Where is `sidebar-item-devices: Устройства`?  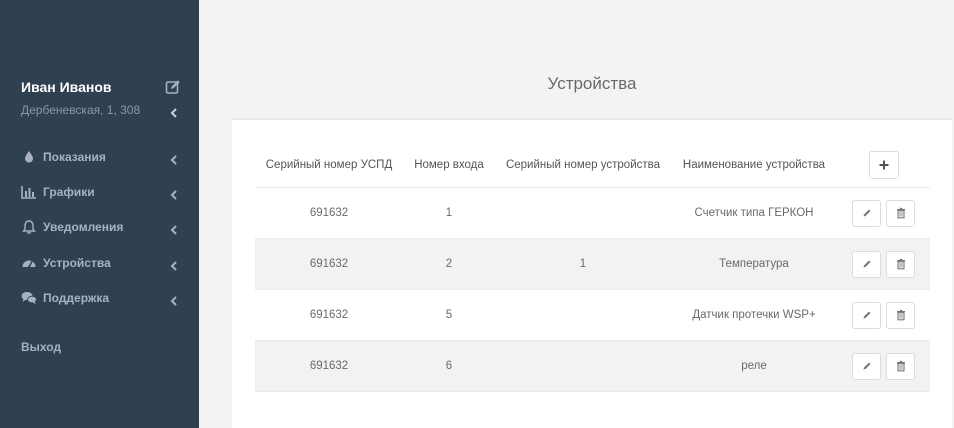 sidebar-item-devices: Устройства is located at coordinates (99, 264).